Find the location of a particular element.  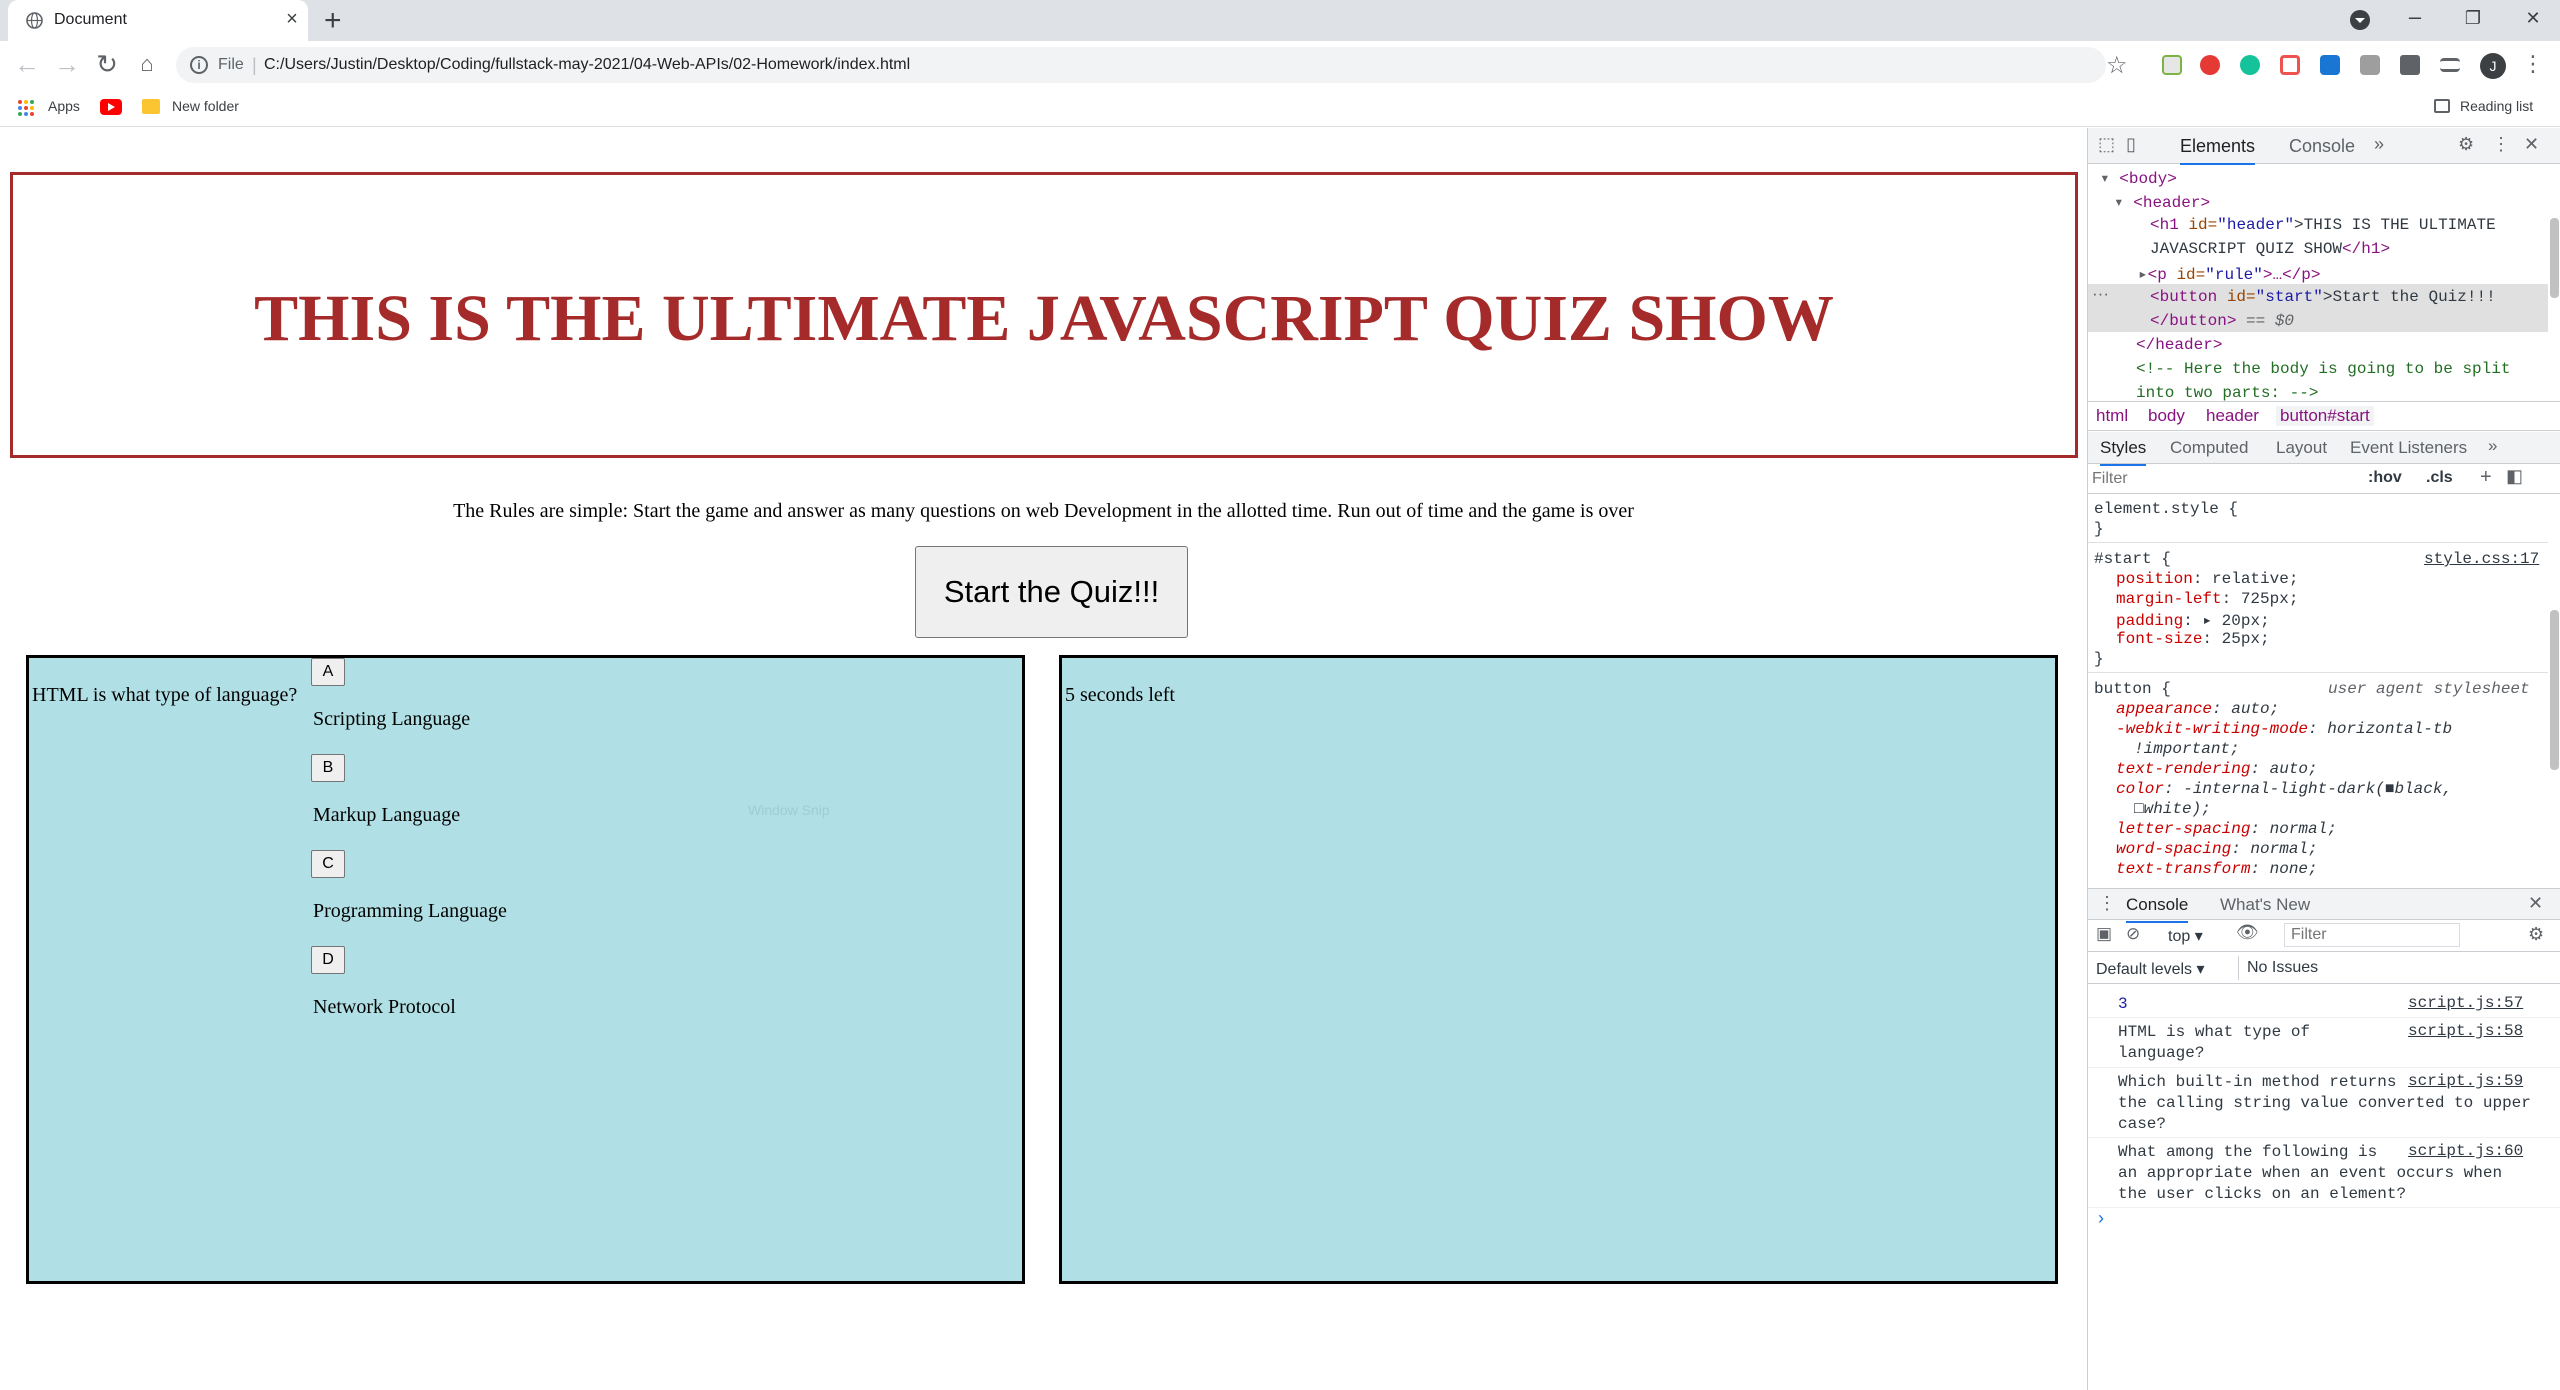

drawer-tab-whats-new: What's New is located at coordinates (2265, 905).